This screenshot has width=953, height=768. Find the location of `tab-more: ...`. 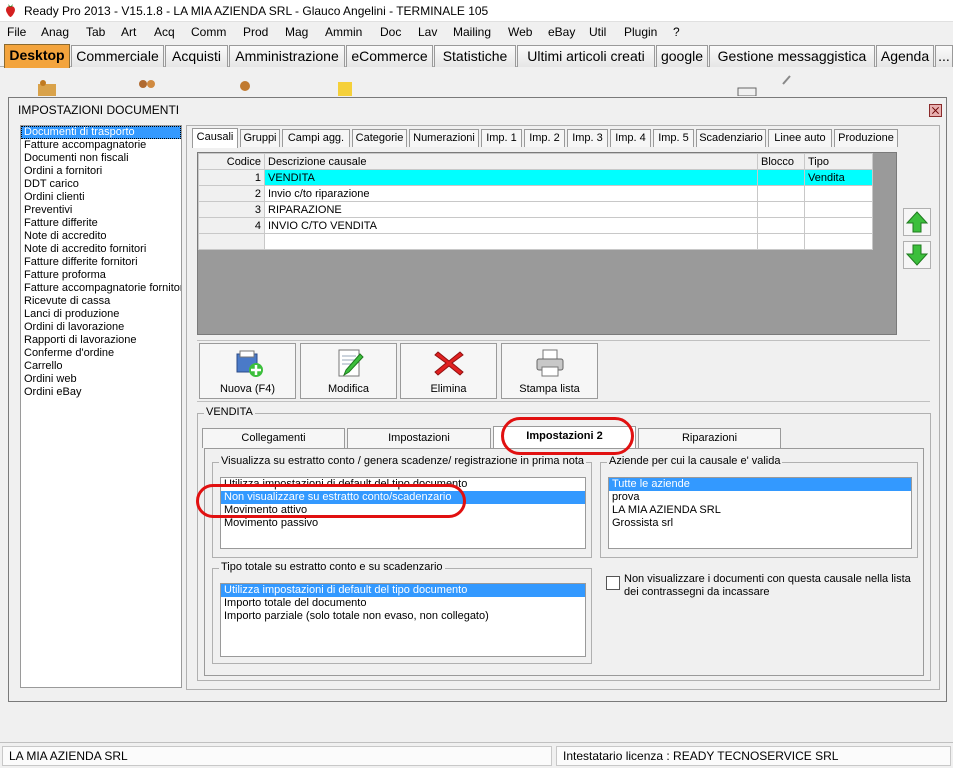

tab-more: ... is located at coordinates (944, 56).